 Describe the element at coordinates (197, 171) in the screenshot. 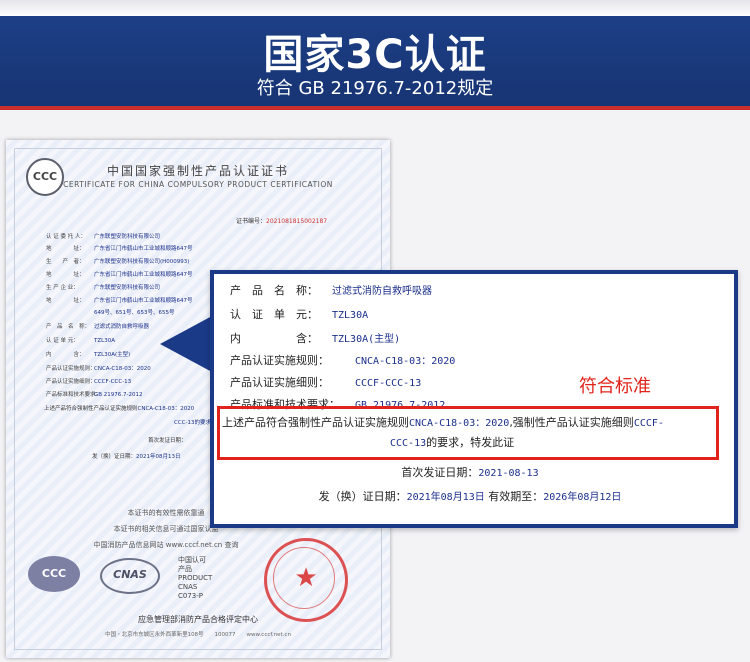

I see `certificate-title-cn: 中国国家强制性产品认证证书` at that location.